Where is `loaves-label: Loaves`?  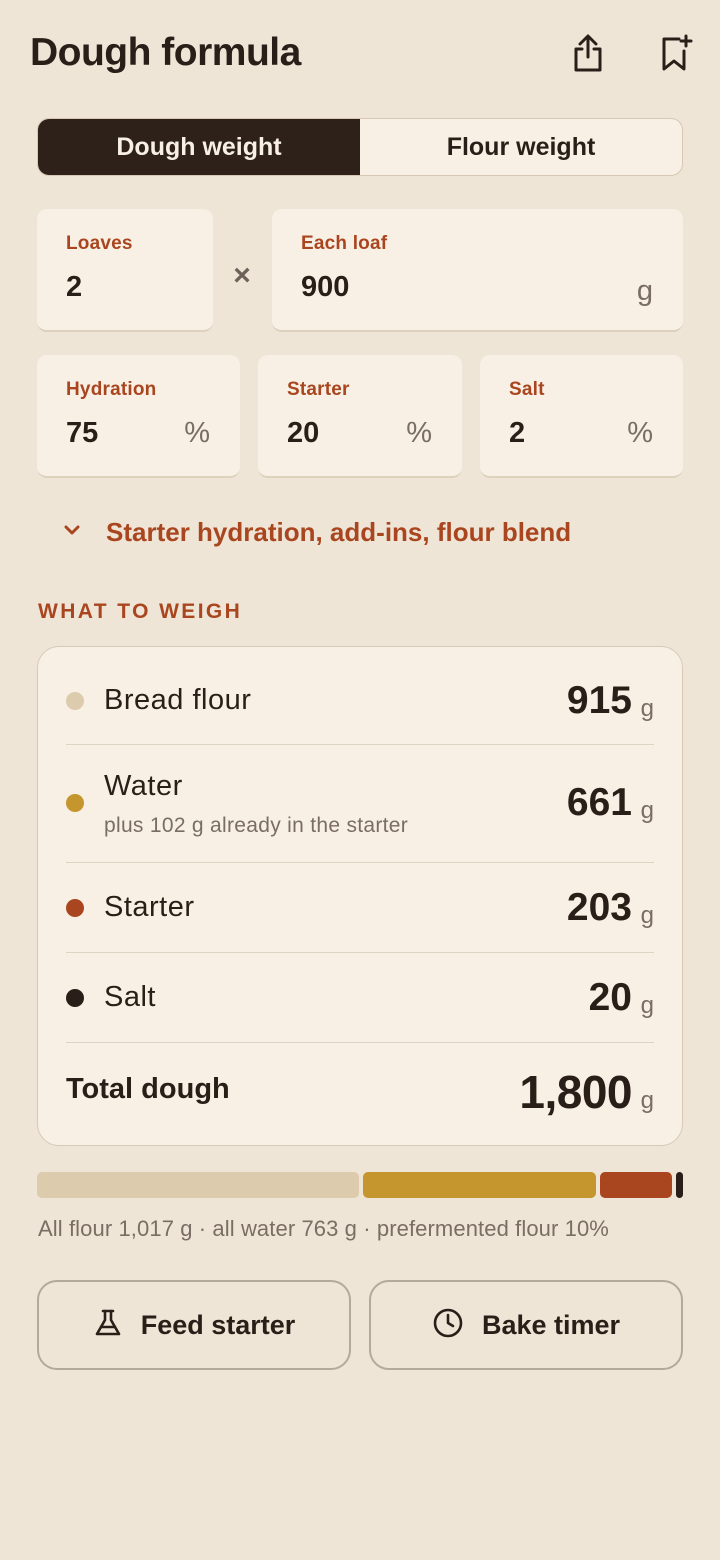 loaves-label: Loaves is located at coordinates (99, 243).